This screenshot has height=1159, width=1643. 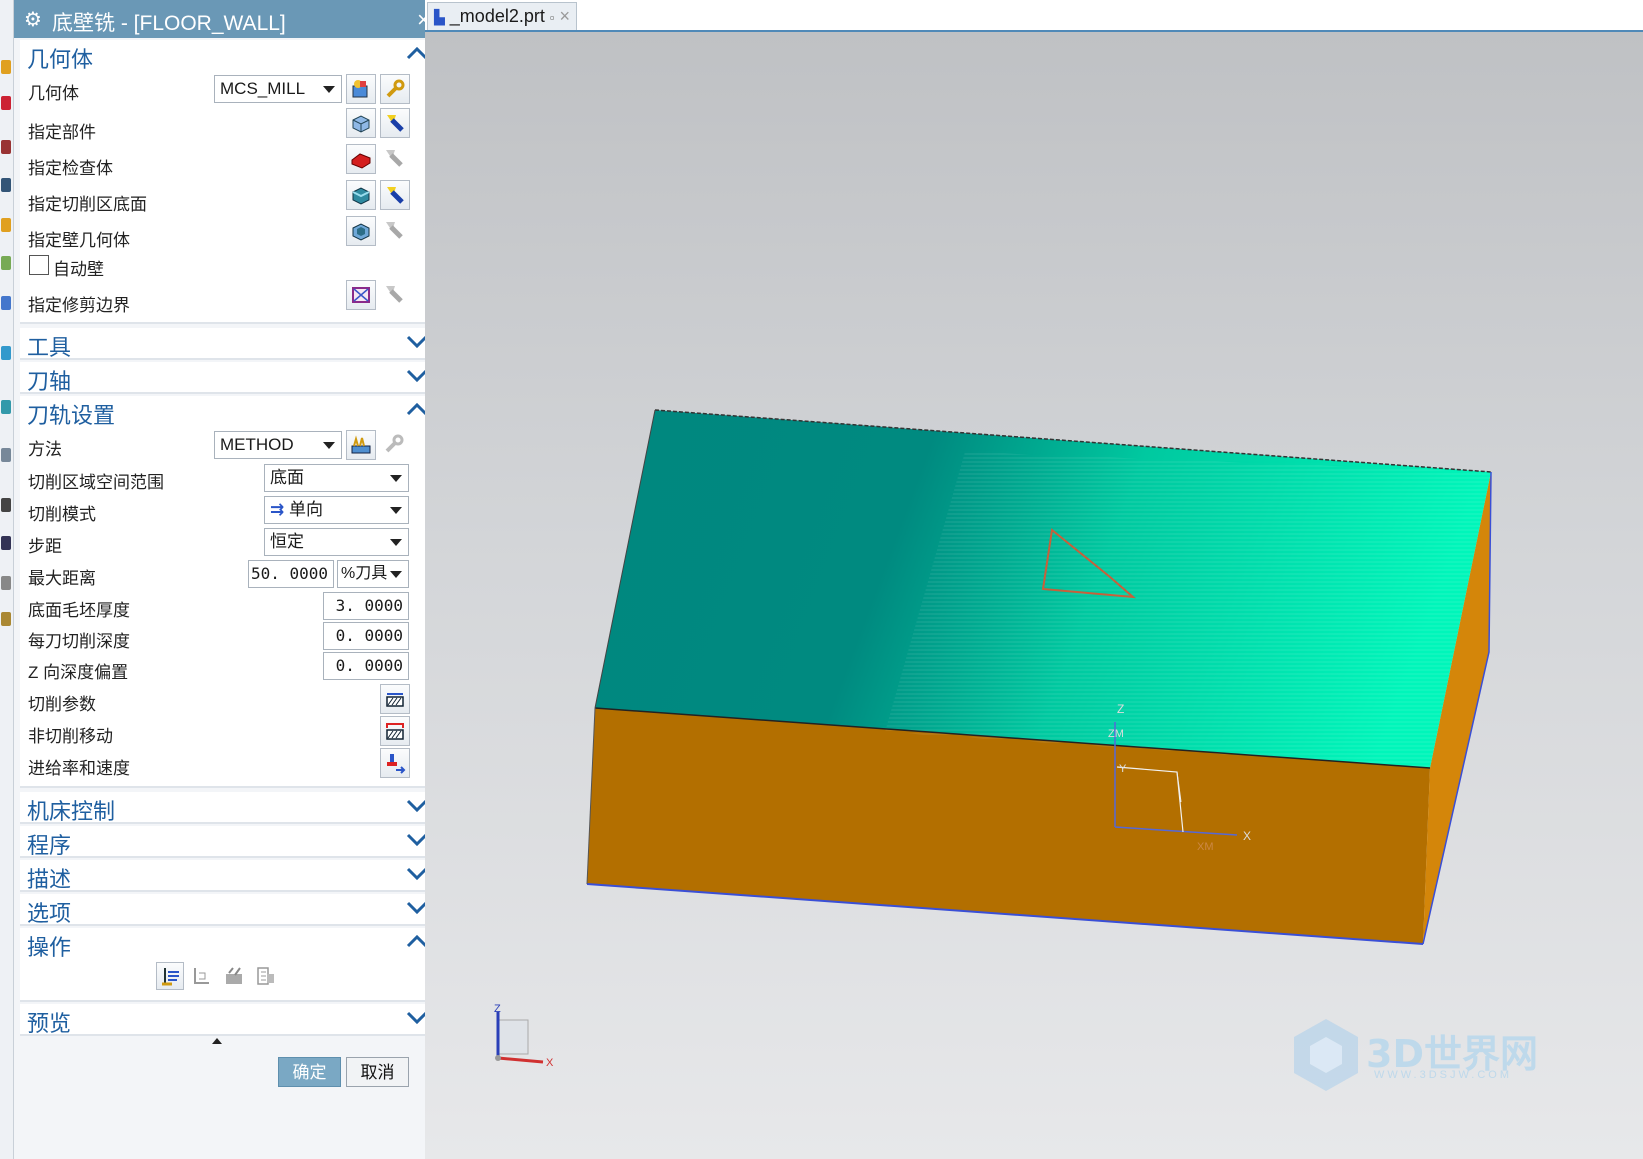 What do you see at coordinates (336, 478) in the screenshot?
I see `cut-area-dropdown: 底面` at bounding box center [336, 478].